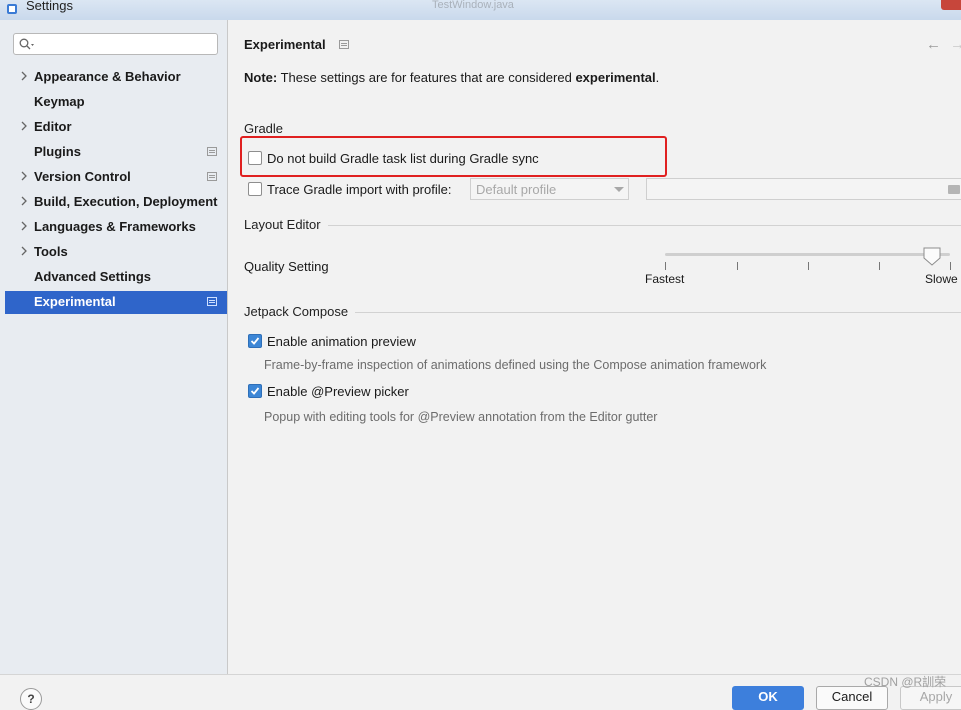 The image size is (961, 710). What do you see at coordinates (12, 9) in the screenshot?
I see `settings-app-icon` at bounding box center [12, 9].